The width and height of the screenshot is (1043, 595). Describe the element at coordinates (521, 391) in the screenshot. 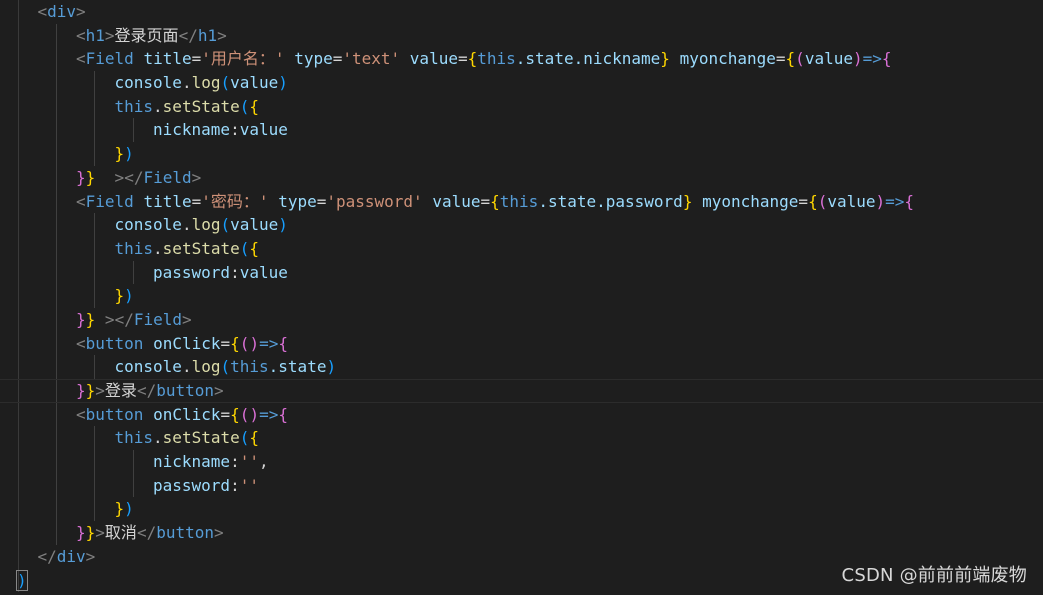

I see `code-line: }}>登录</button>` at that location.